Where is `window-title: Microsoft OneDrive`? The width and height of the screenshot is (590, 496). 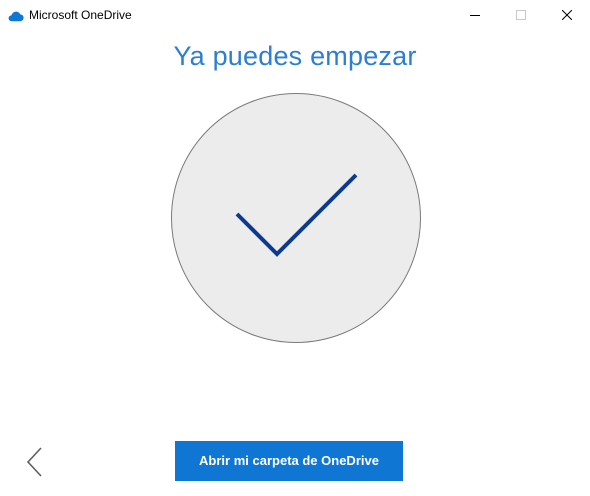 window-title: Microsoft OneDrive is located at coordinates (80, 15).